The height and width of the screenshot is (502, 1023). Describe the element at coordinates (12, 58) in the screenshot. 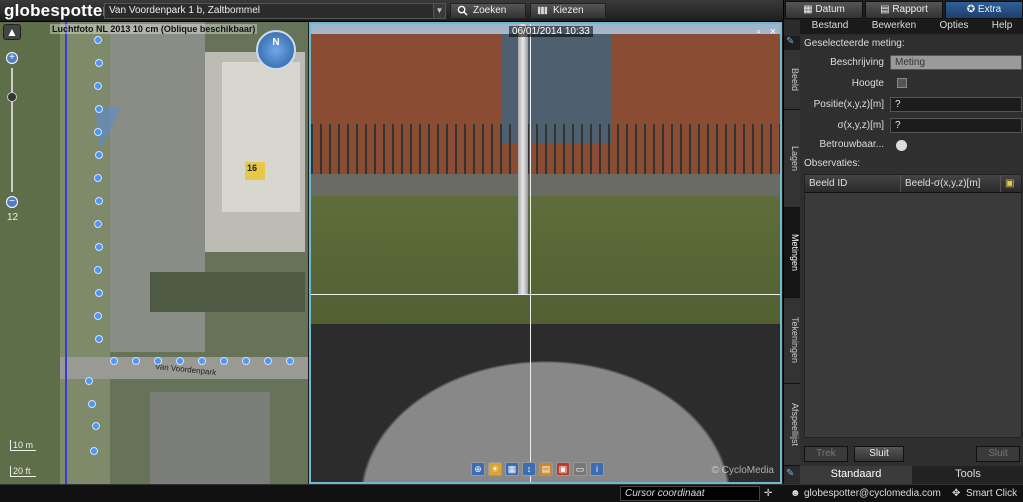

I see `zoom-in-button: +` at that location.